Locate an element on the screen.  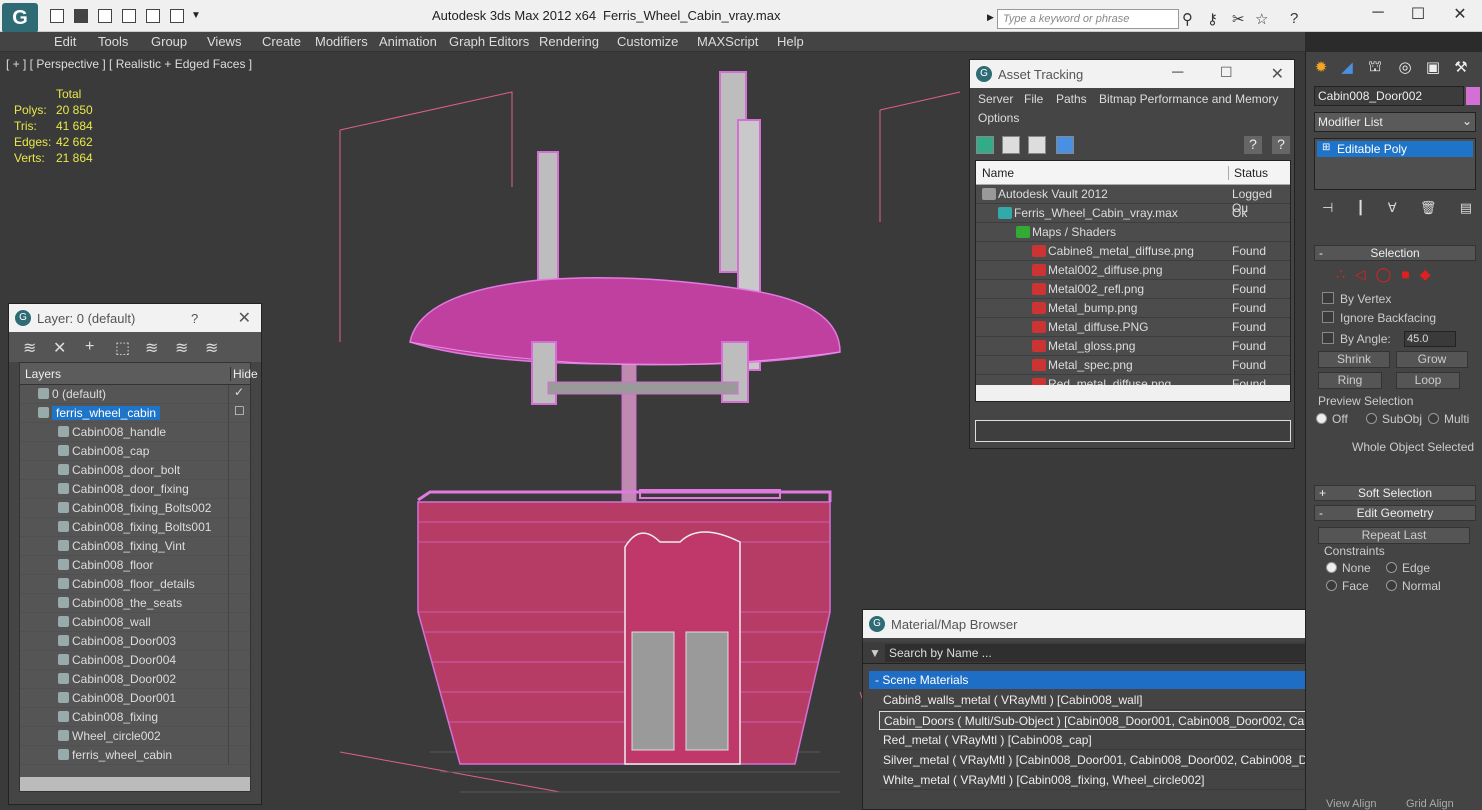
menu-modifiers: Modifiers is located at coordinates (341, 41).